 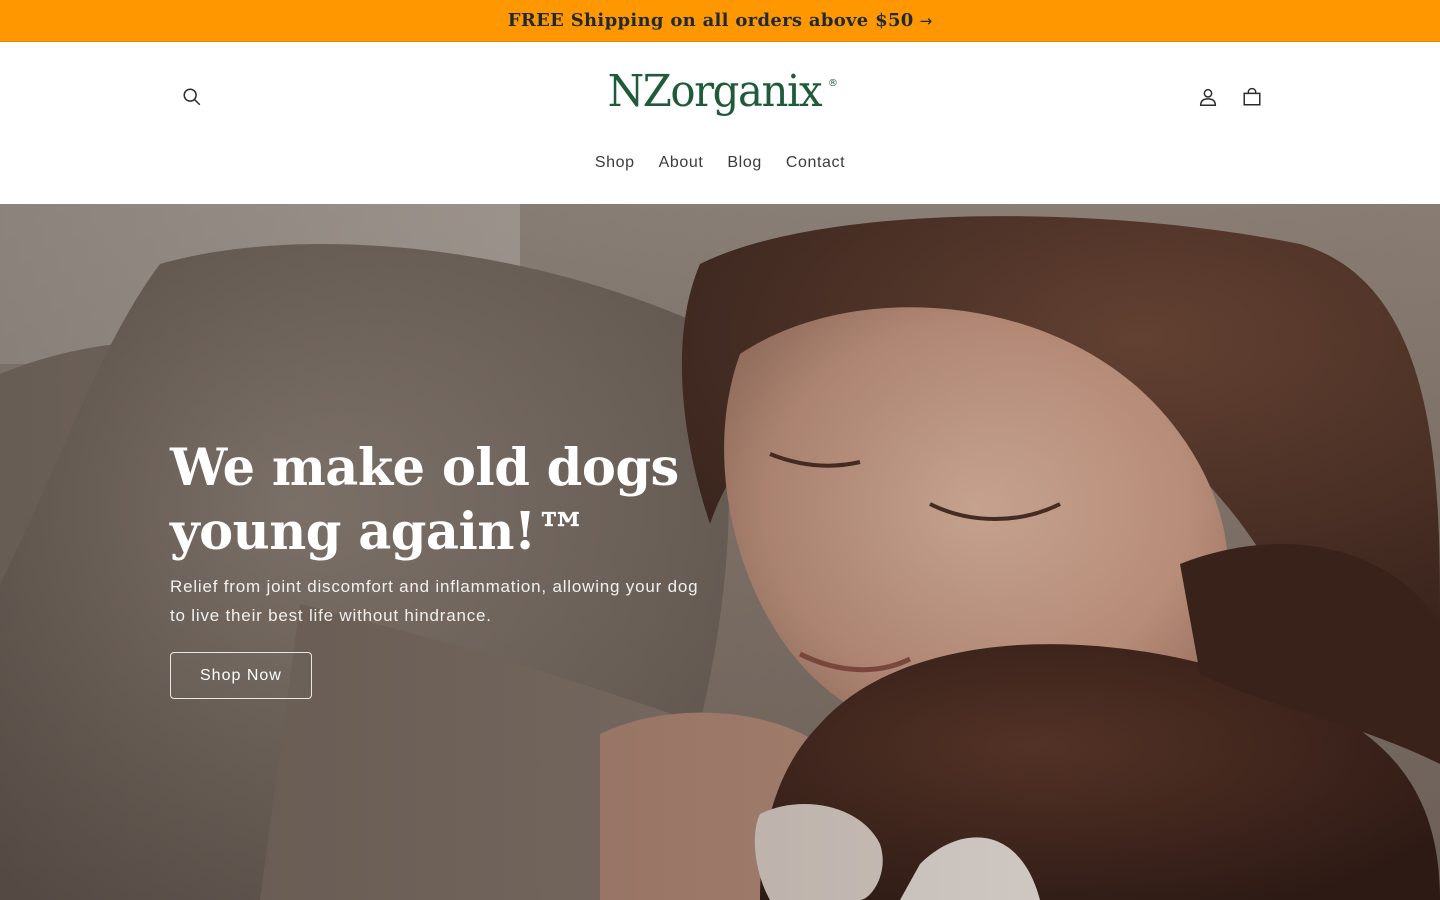 I want to click on hero-title-line-2: young again!™, so click(x=378, y=532).